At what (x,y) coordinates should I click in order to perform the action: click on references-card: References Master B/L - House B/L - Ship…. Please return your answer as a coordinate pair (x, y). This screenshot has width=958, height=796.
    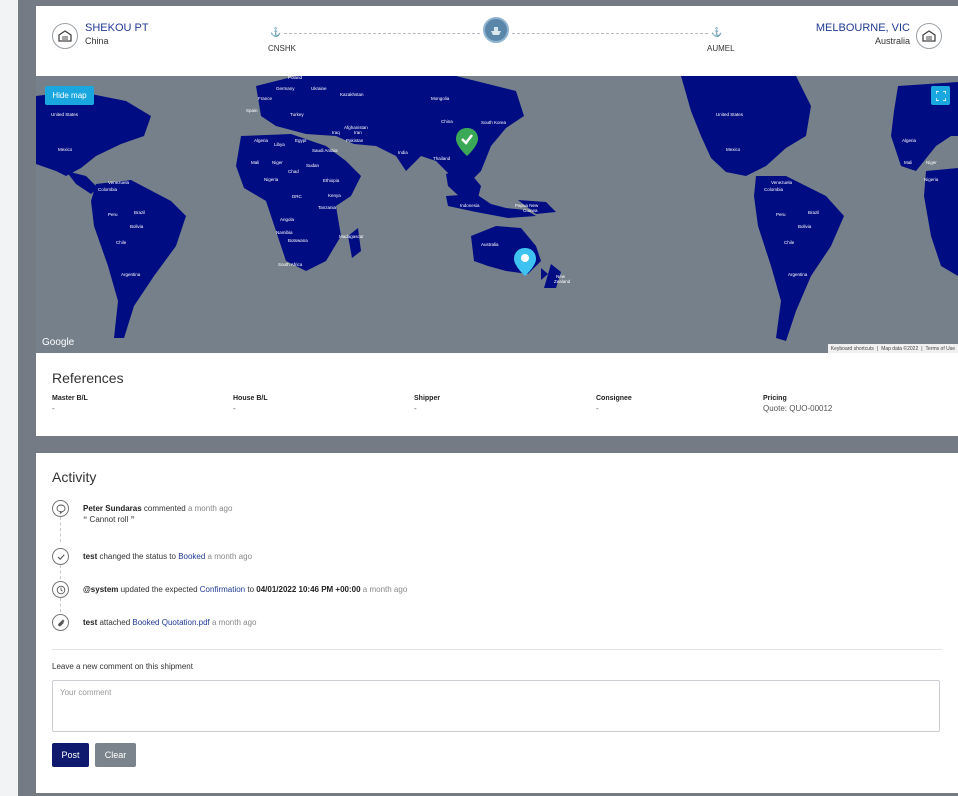
    Looking at the image, I should click on (497, 394).